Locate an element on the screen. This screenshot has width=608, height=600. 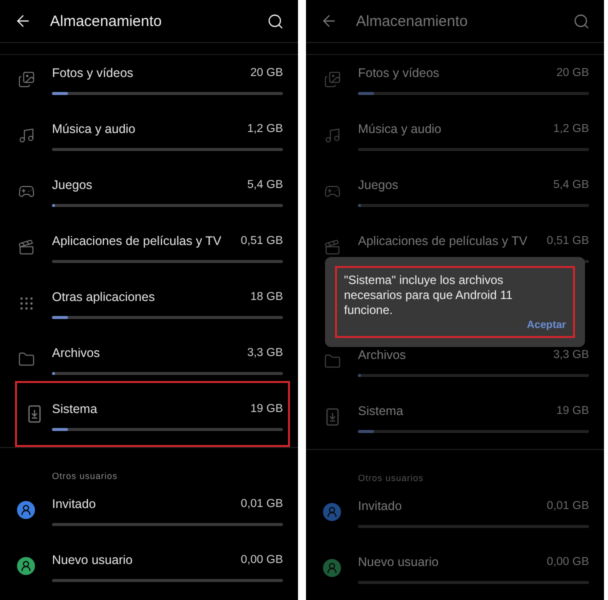
storage-row: Otras aplicaciones 18 GB is located at coordinates (149, 307).